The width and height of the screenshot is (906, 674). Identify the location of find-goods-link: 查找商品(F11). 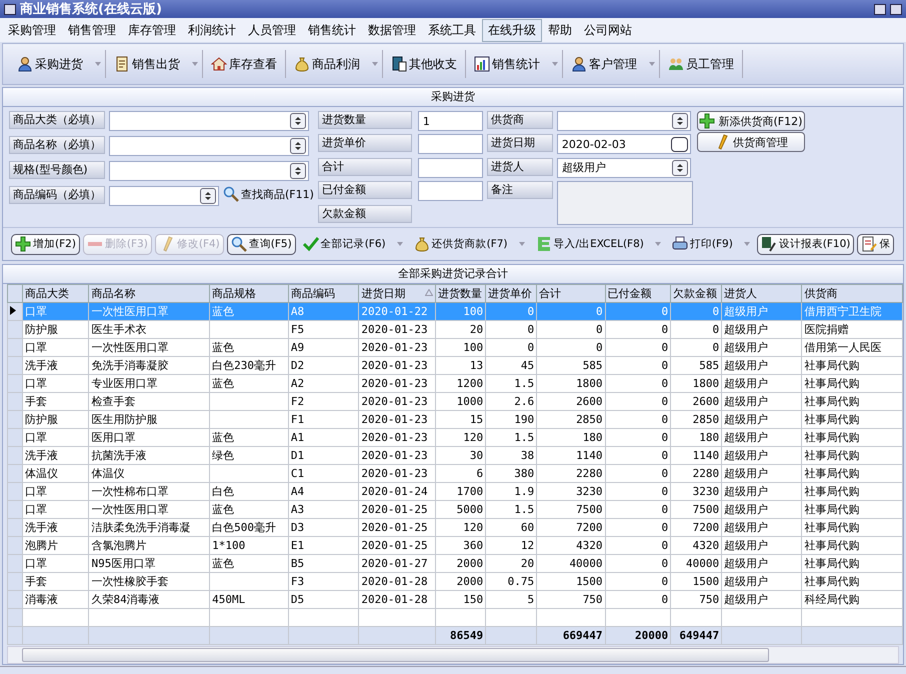
(268, 194).